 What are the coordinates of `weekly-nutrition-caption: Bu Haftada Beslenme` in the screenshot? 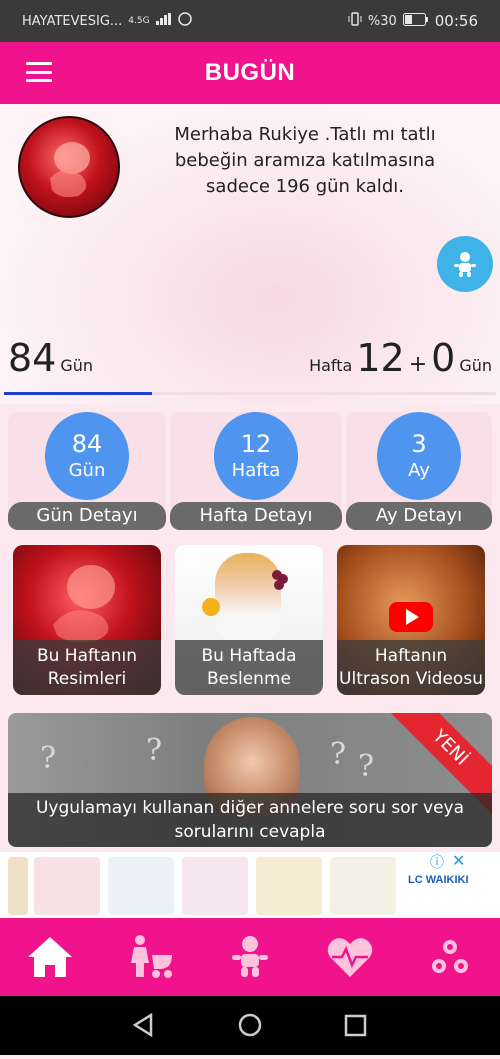 It's located at (249, 667).